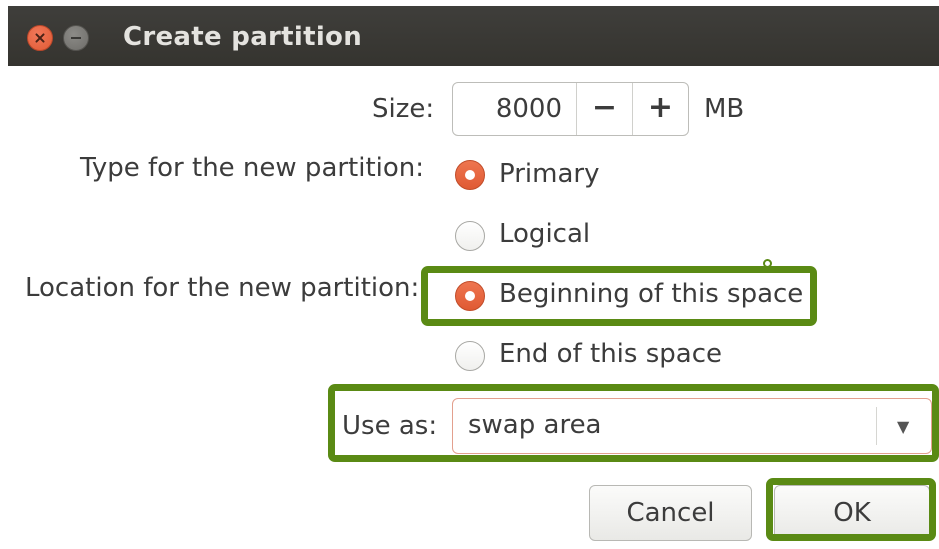  I want to click on use-as-dropdown: swap area ▼, so click(692, 426).